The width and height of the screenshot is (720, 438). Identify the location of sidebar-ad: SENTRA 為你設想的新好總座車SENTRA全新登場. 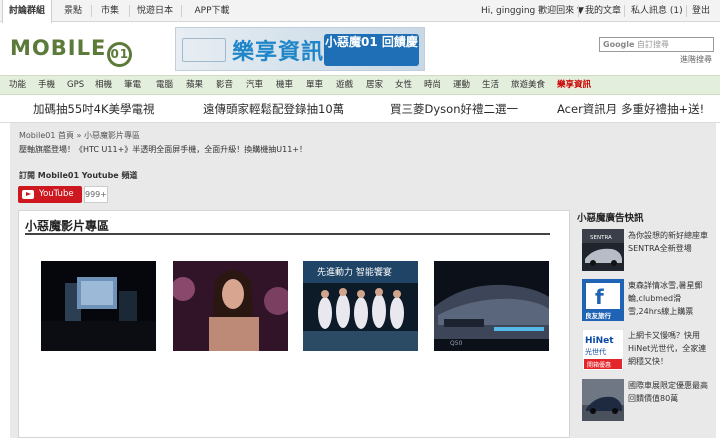
(647, 250).